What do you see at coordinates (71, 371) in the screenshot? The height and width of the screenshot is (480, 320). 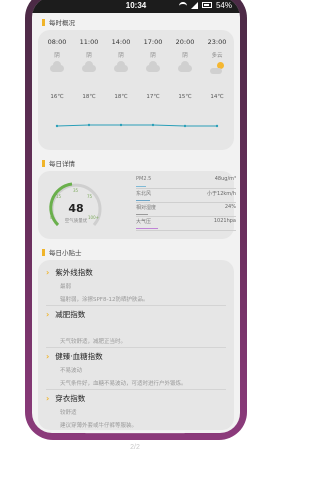 I see `tip-level: 不易波动` at bounding box center [71, 371].